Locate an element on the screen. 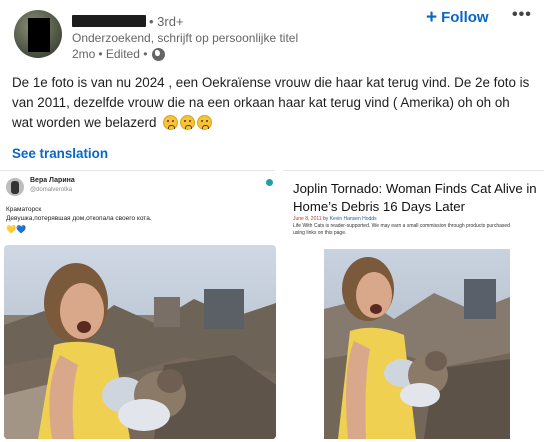 The image size is (544, 442). avatar-redaction is located at coordinates (39, 35).